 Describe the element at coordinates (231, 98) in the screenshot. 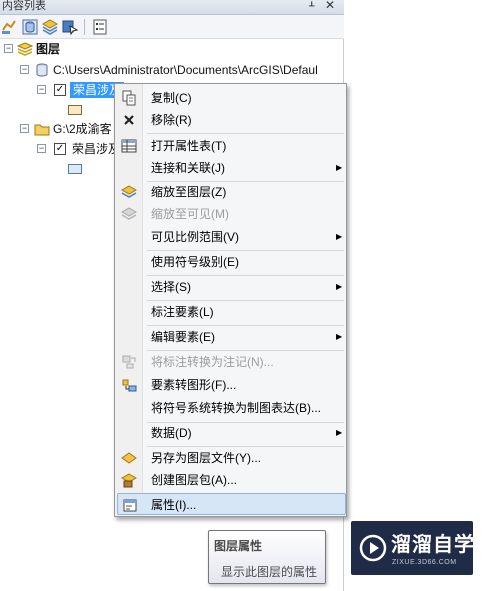

I see `menu-item-copy: 复制(C)` at that location.